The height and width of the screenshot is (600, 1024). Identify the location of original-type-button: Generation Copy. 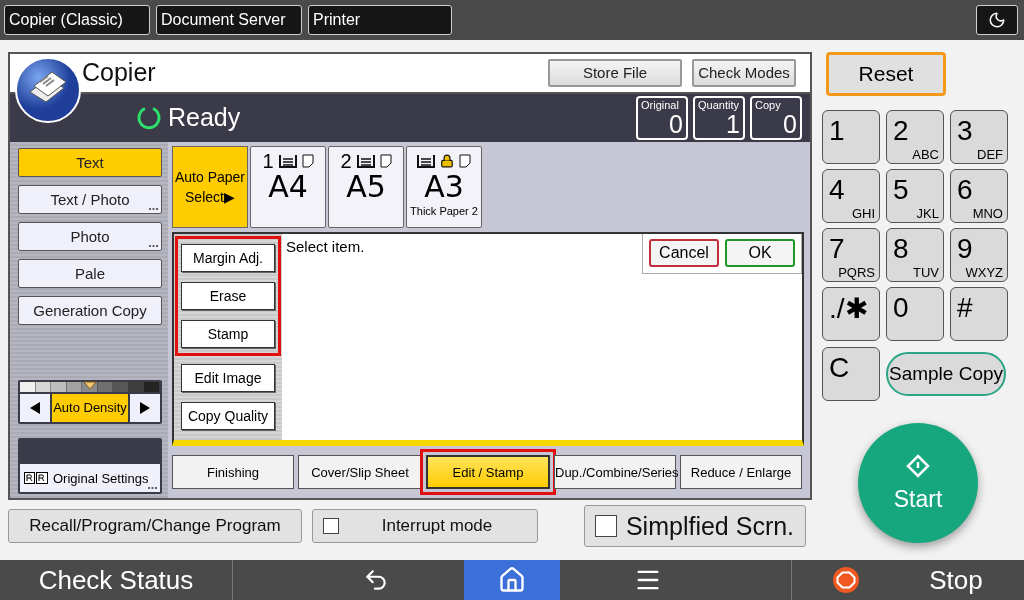
(90, 310).